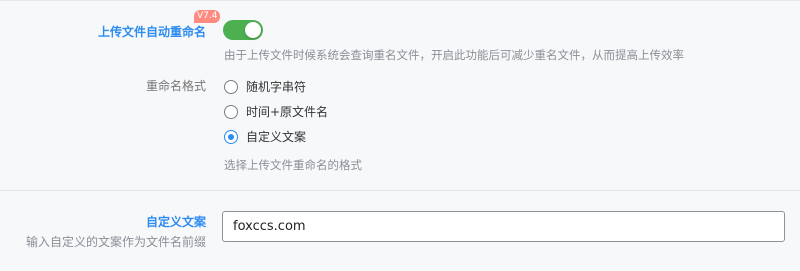  Describe the element at coordinates (231, 111) in the screenshot. I see `radio-button-time-filename` at that location.